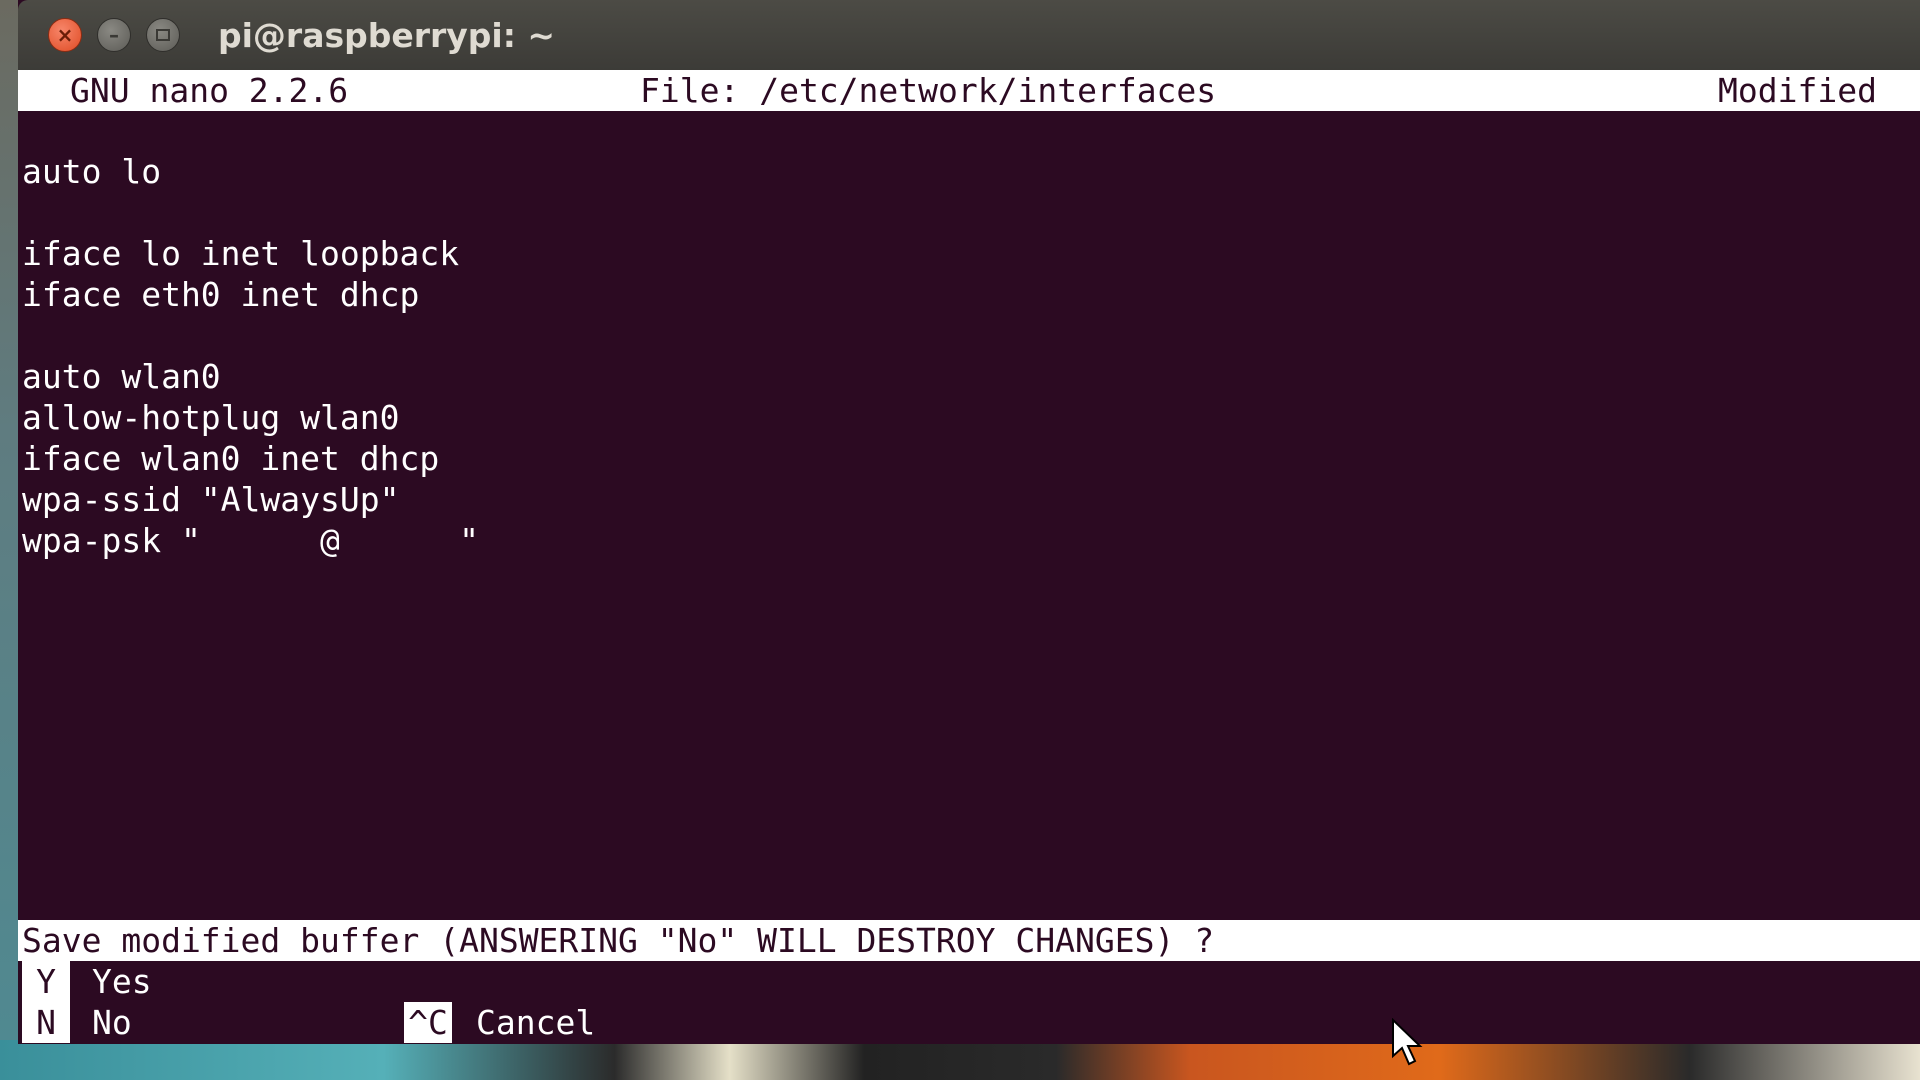  Describe the element at coordinates (209, 90) in the screenshot. I see `nano-version: GNU nano 2.2.6` at that location.